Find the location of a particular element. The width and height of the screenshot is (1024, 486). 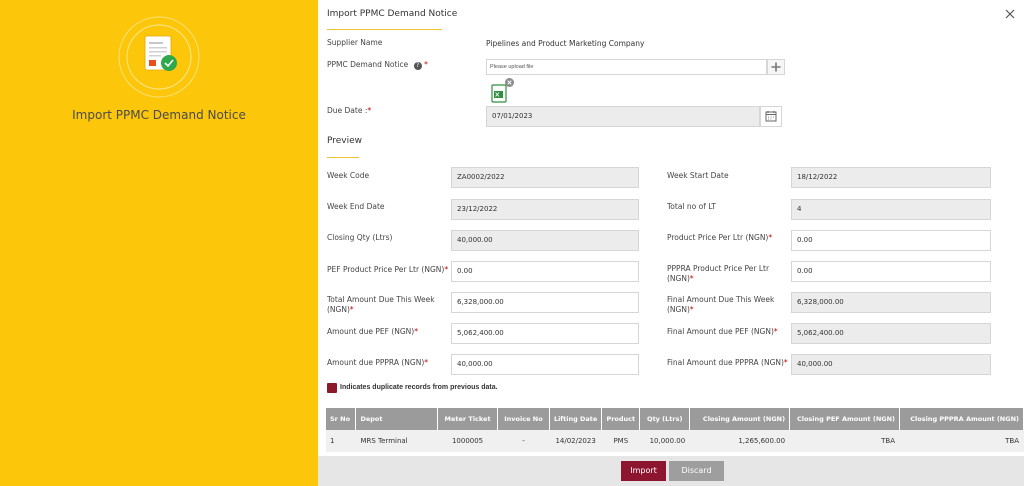

pef-price-label-text: PEF Product Price Per Ltr (NGN) is located at coordinates (386, 269).